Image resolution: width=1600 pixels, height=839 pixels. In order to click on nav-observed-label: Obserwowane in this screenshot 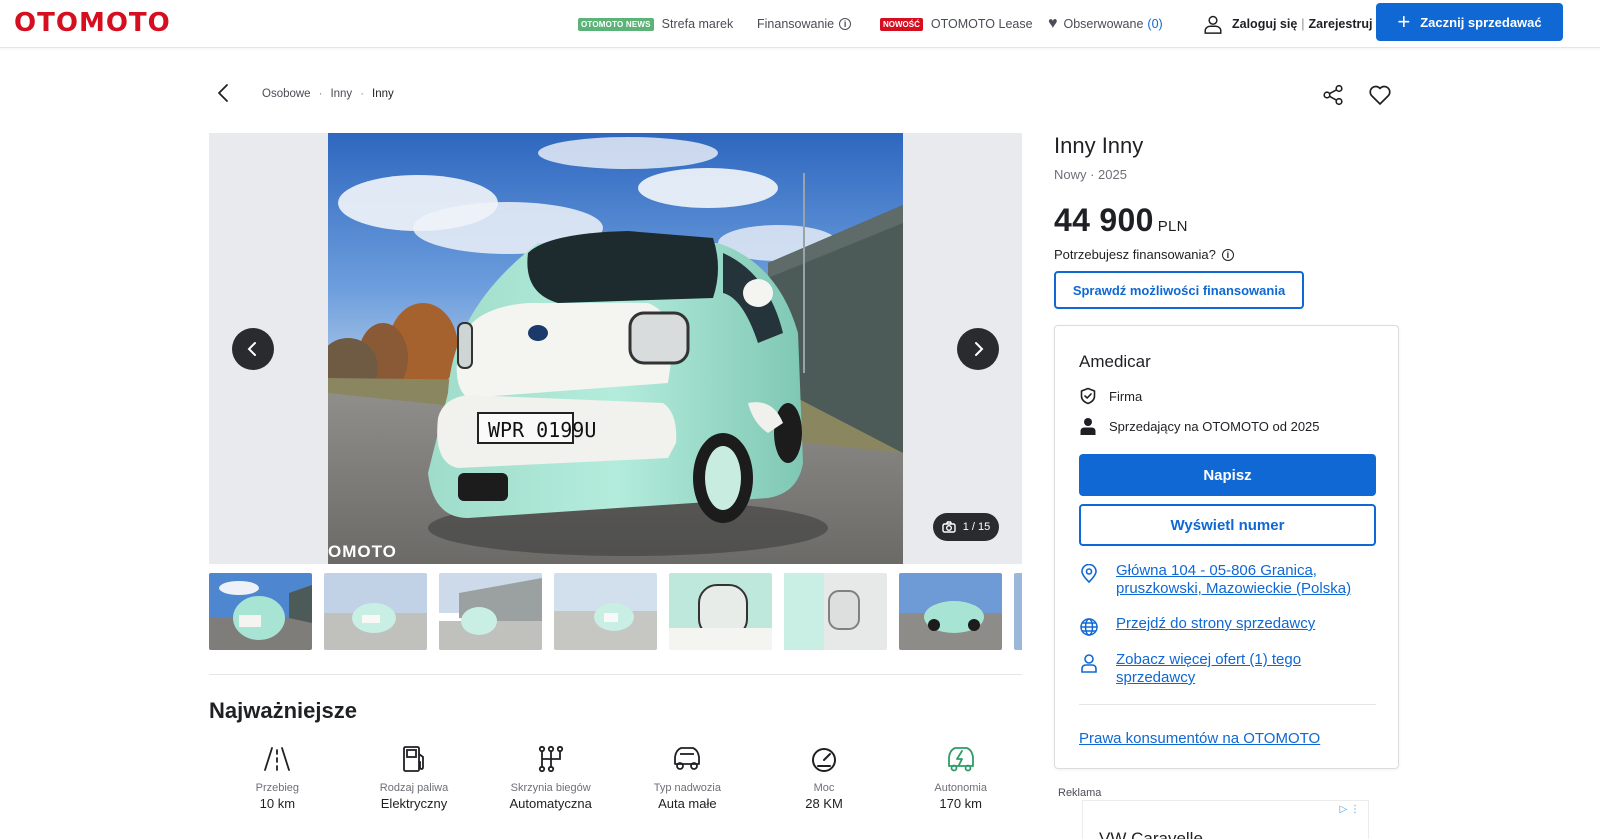, I will do `click(1103, 24)`.